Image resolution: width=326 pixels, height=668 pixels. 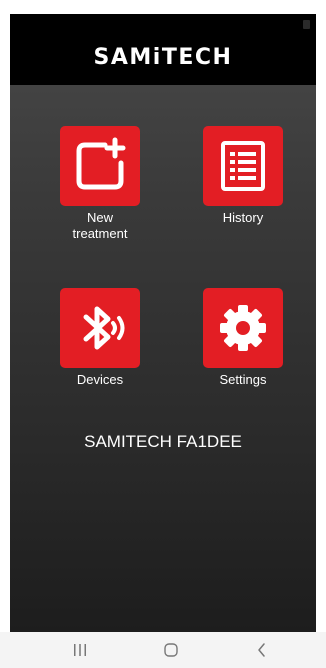 I want to click on devices-label: Devices, so click(x=100, y=379).